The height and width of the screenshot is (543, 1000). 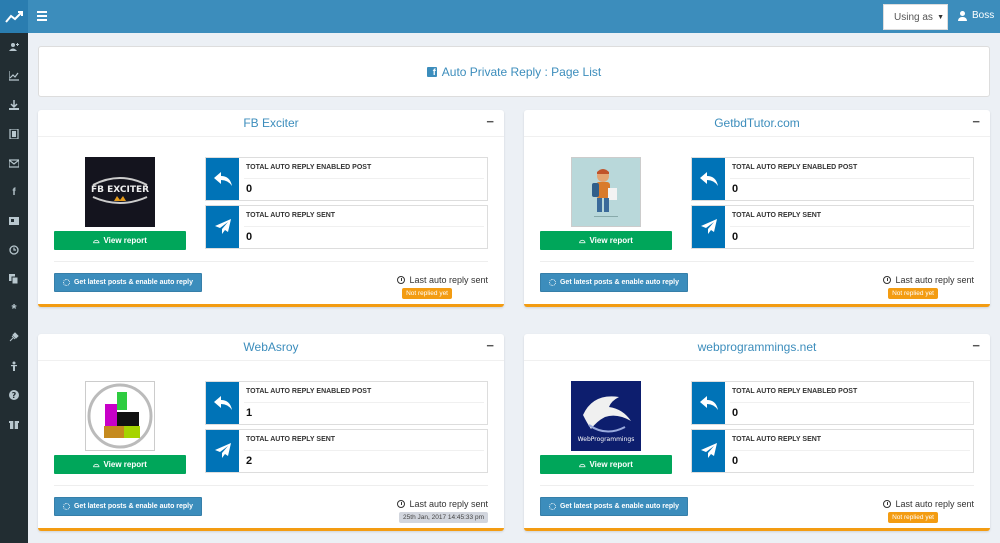 I want to click on enabled-post-stat: TOTAL AUTO REPLY ENABLED POST 0, so click(x=832, y=403).